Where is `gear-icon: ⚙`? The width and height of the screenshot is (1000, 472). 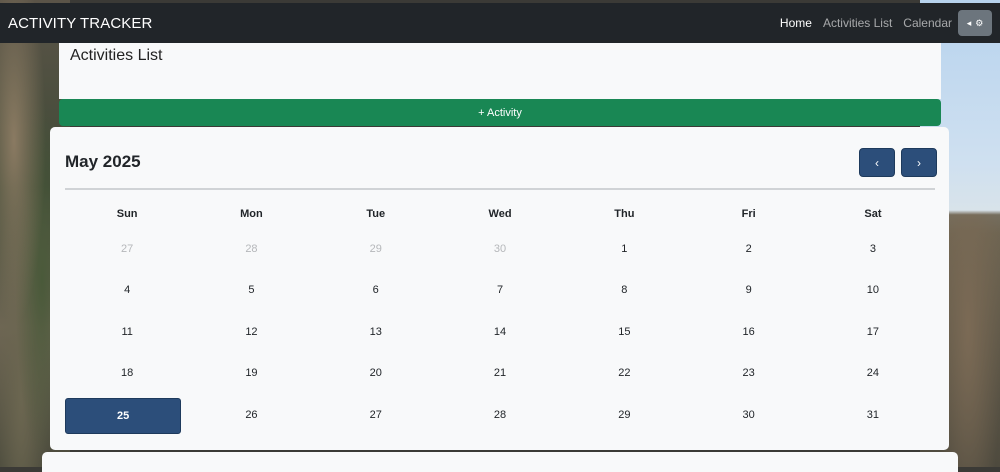
gear-icon: ⚙ is located at coordinates (979, 22).